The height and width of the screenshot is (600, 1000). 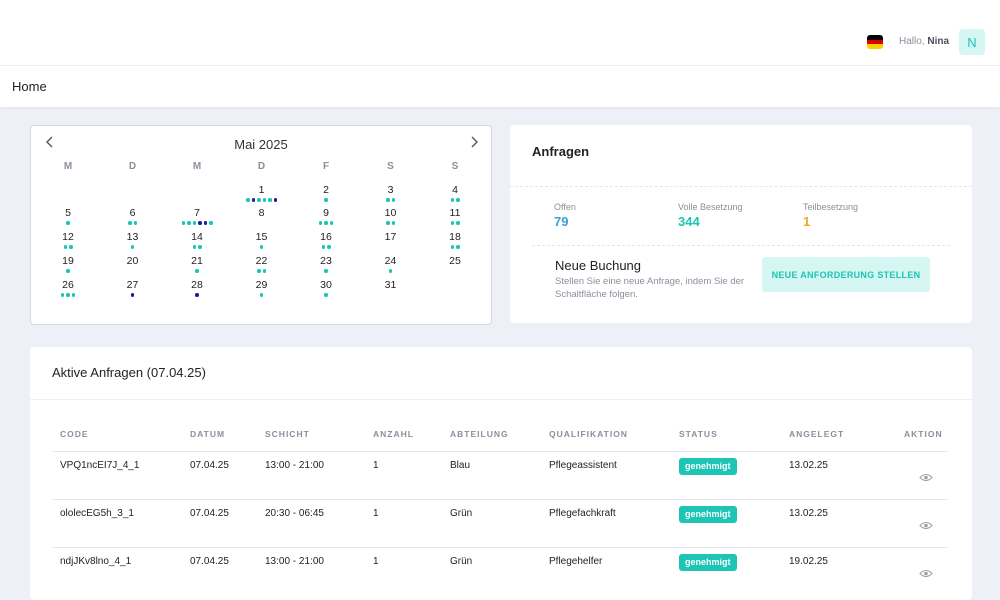 What do you see at coordinates (741, 186) in the screenshot?
I see `divider` at bounding box center [741, 186].